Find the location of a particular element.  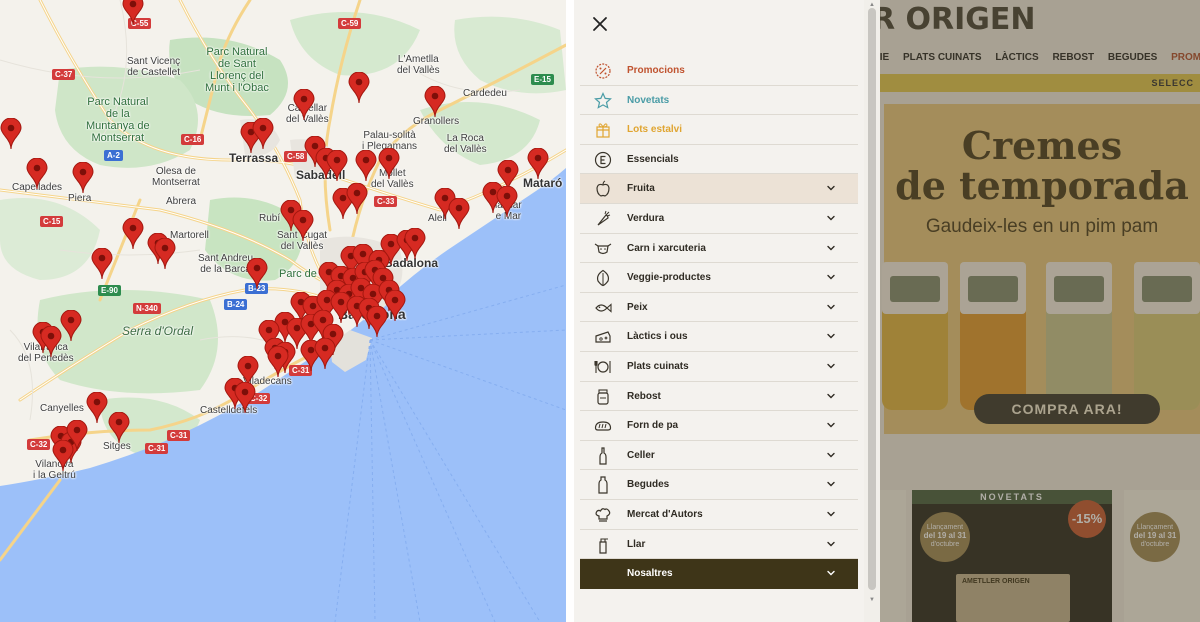

chef-hat-icon is located at coordinates (603, 515).